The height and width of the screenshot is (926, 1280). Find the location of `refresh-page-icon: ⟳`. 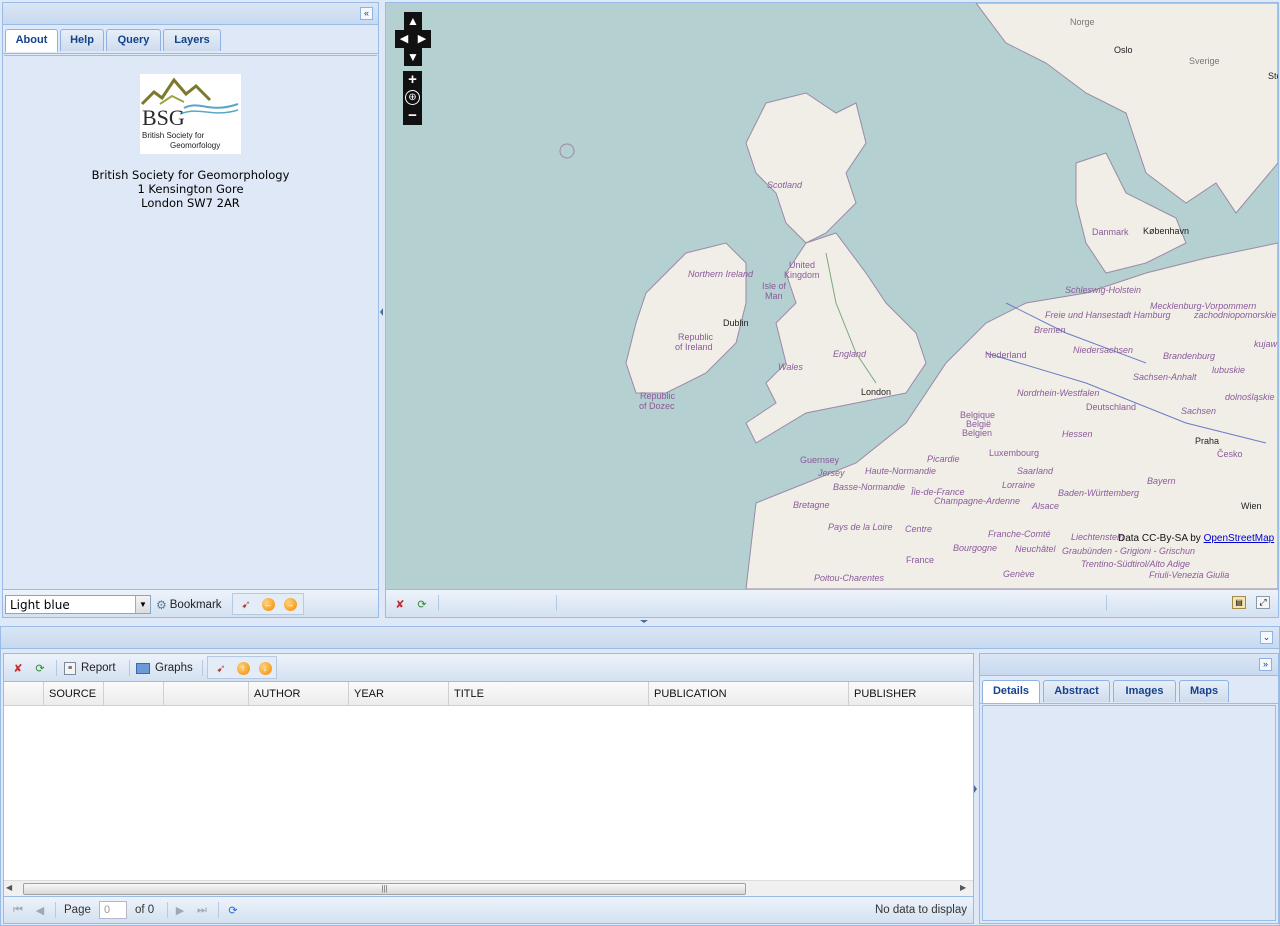

refresh-page-icon: ⟳ is located at coordinates (233, 910).